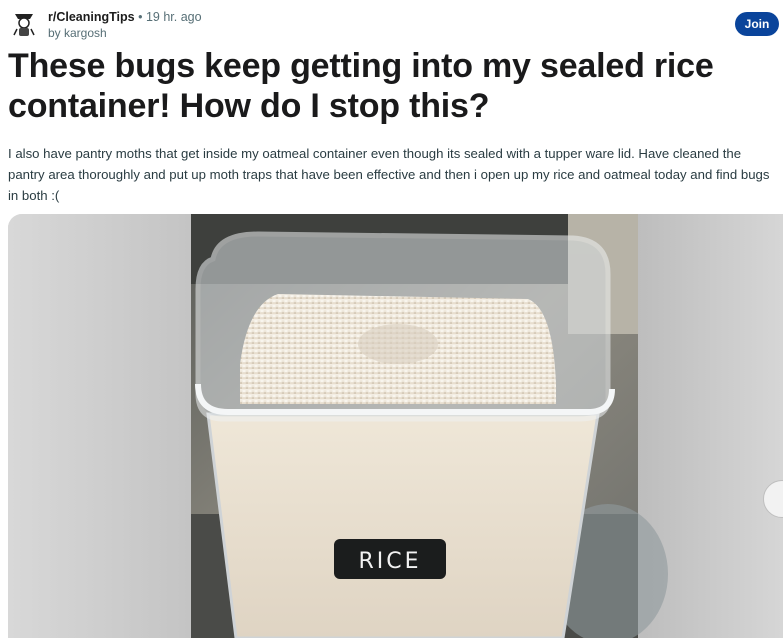 The height and width of the screenshot is (638, 783). What do you see at coordinates (389, 561) in the screenshot?
I see `rice-label-text: RICE` at bounding box center [389, 561].